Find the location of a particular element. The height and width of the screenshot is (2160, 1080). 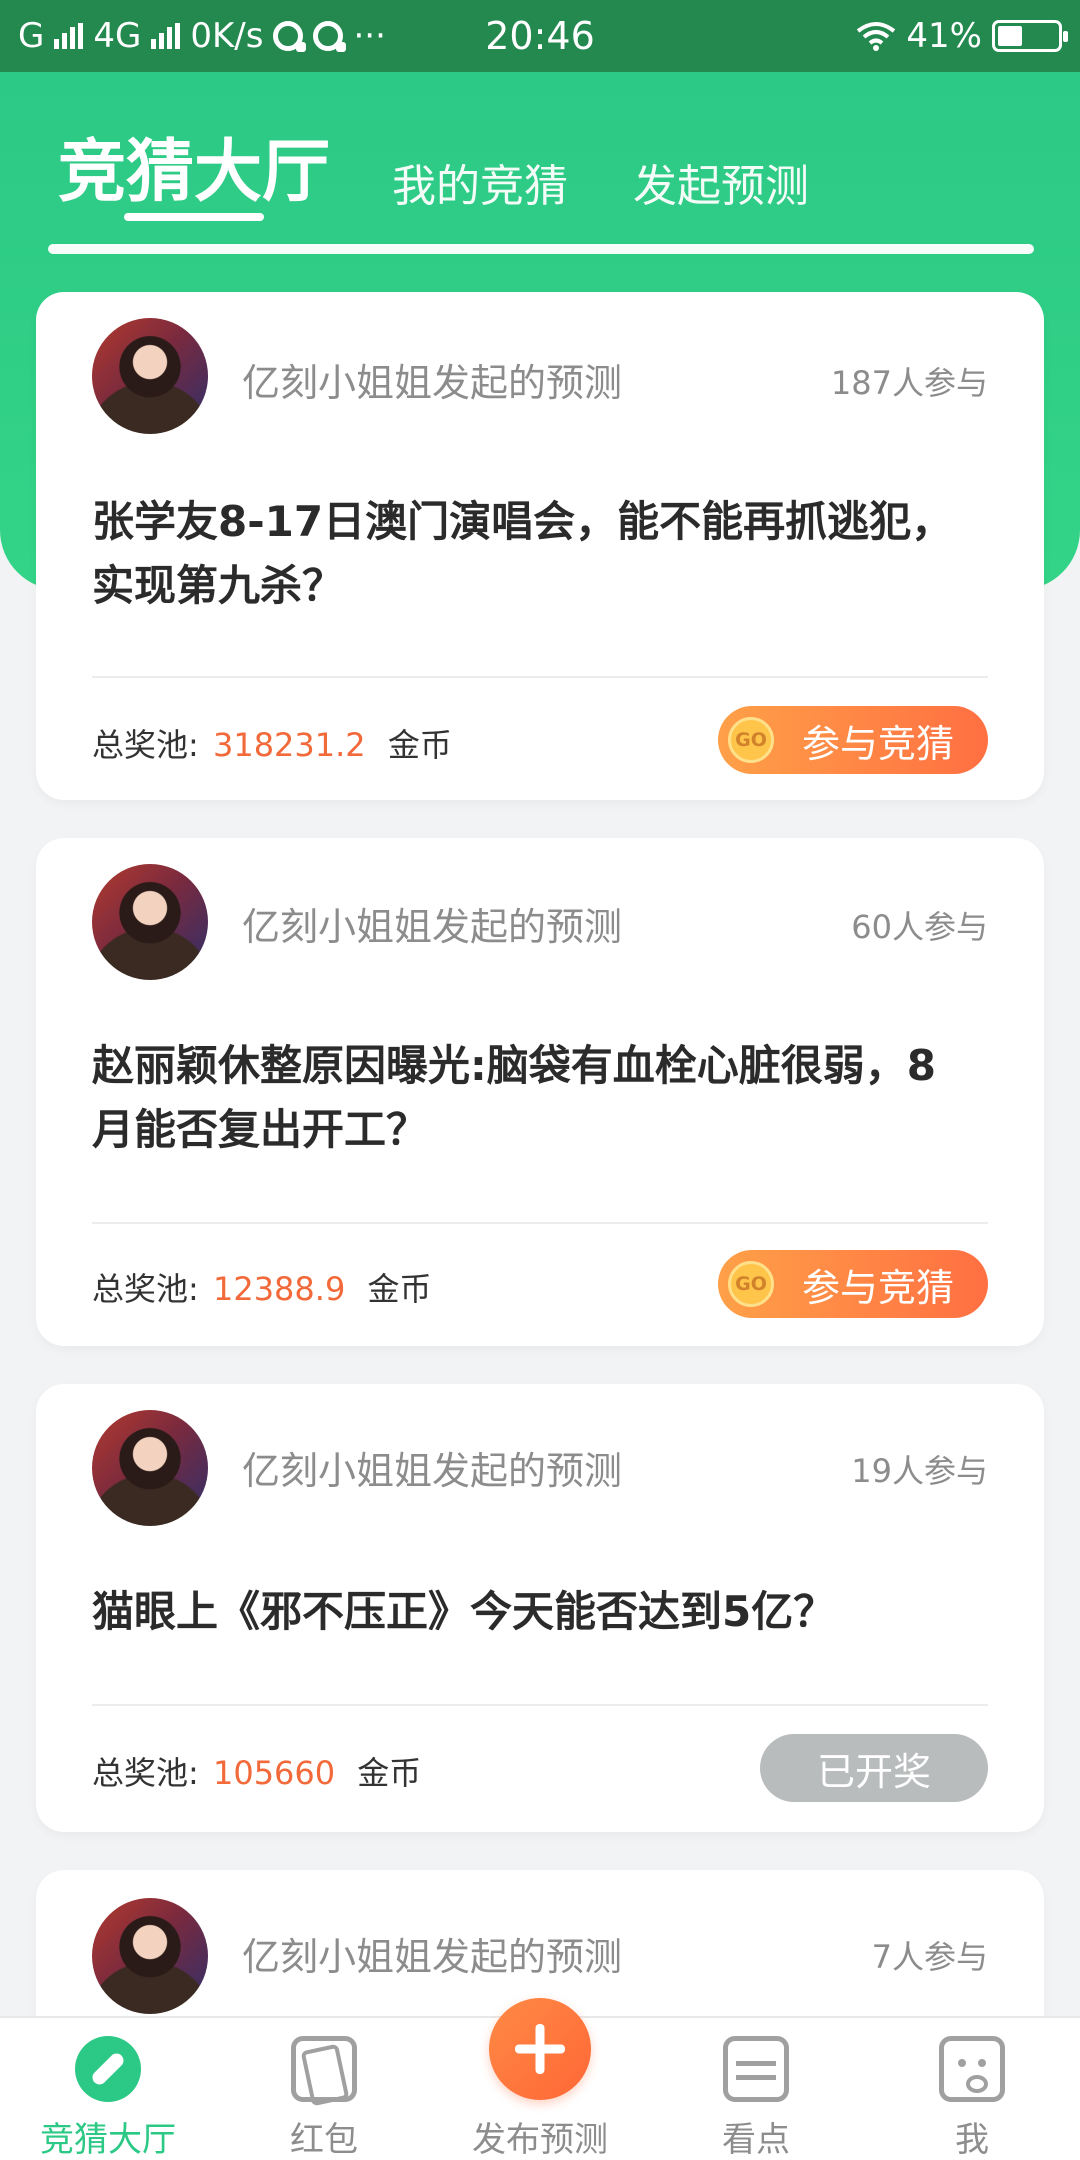

tab-guess-hall: 竞猜大厅 is located at coordinates (194, 165).